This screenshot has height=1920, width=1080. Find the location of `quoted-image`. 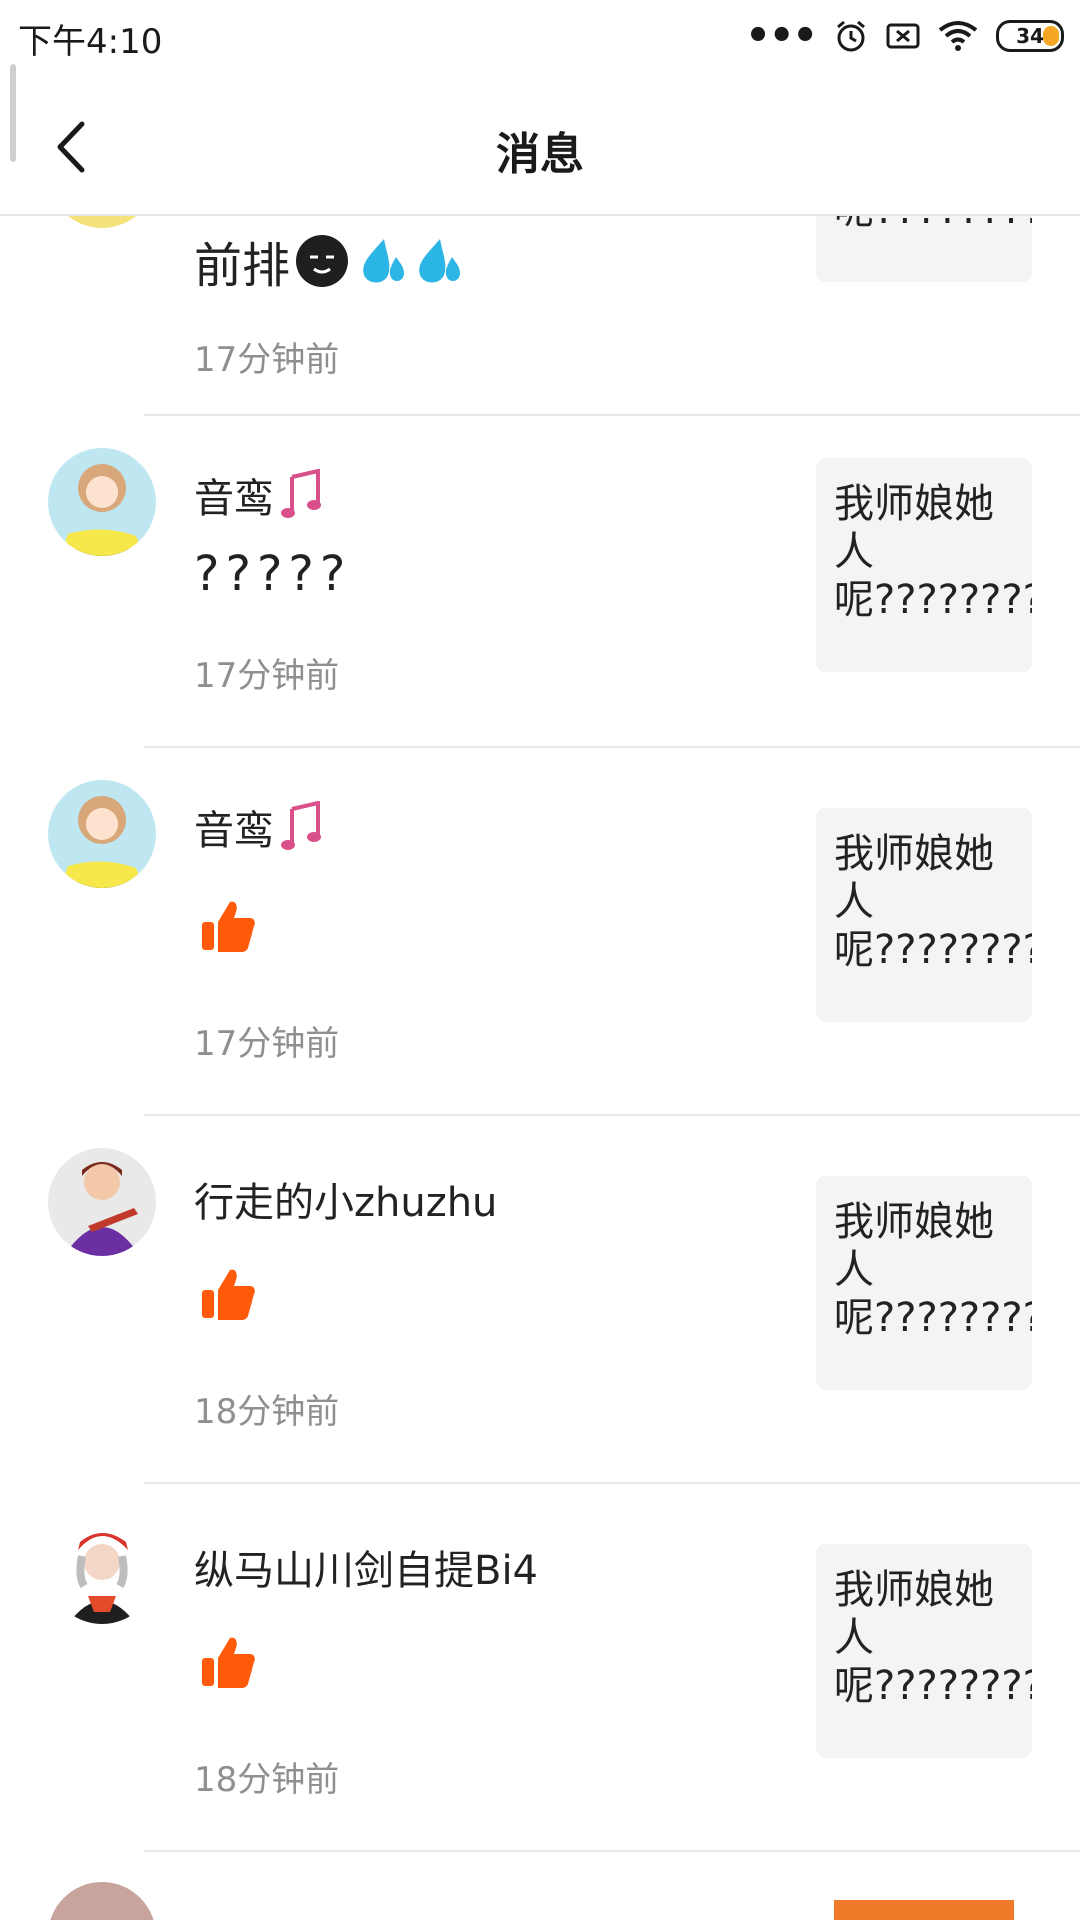

quoted-image is located at coordinates (924, 1910).